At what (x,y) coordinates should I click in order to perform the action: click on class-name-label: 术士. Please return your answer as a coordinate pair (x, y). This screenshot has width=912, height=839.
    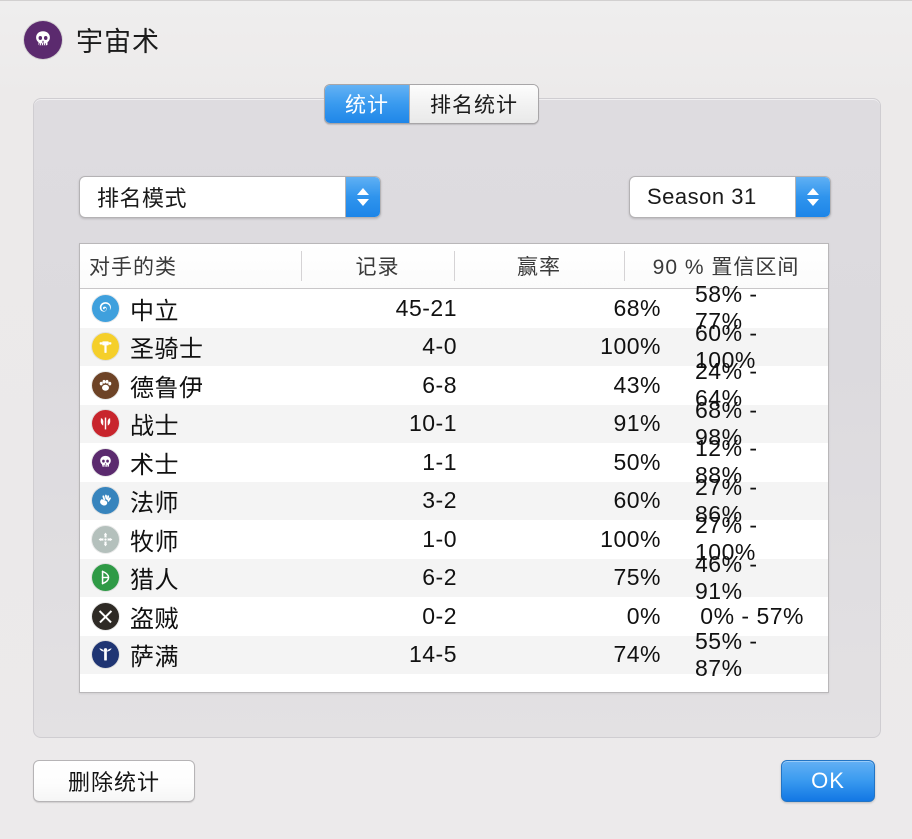
    Looking at the image, I should click on (154, 465).